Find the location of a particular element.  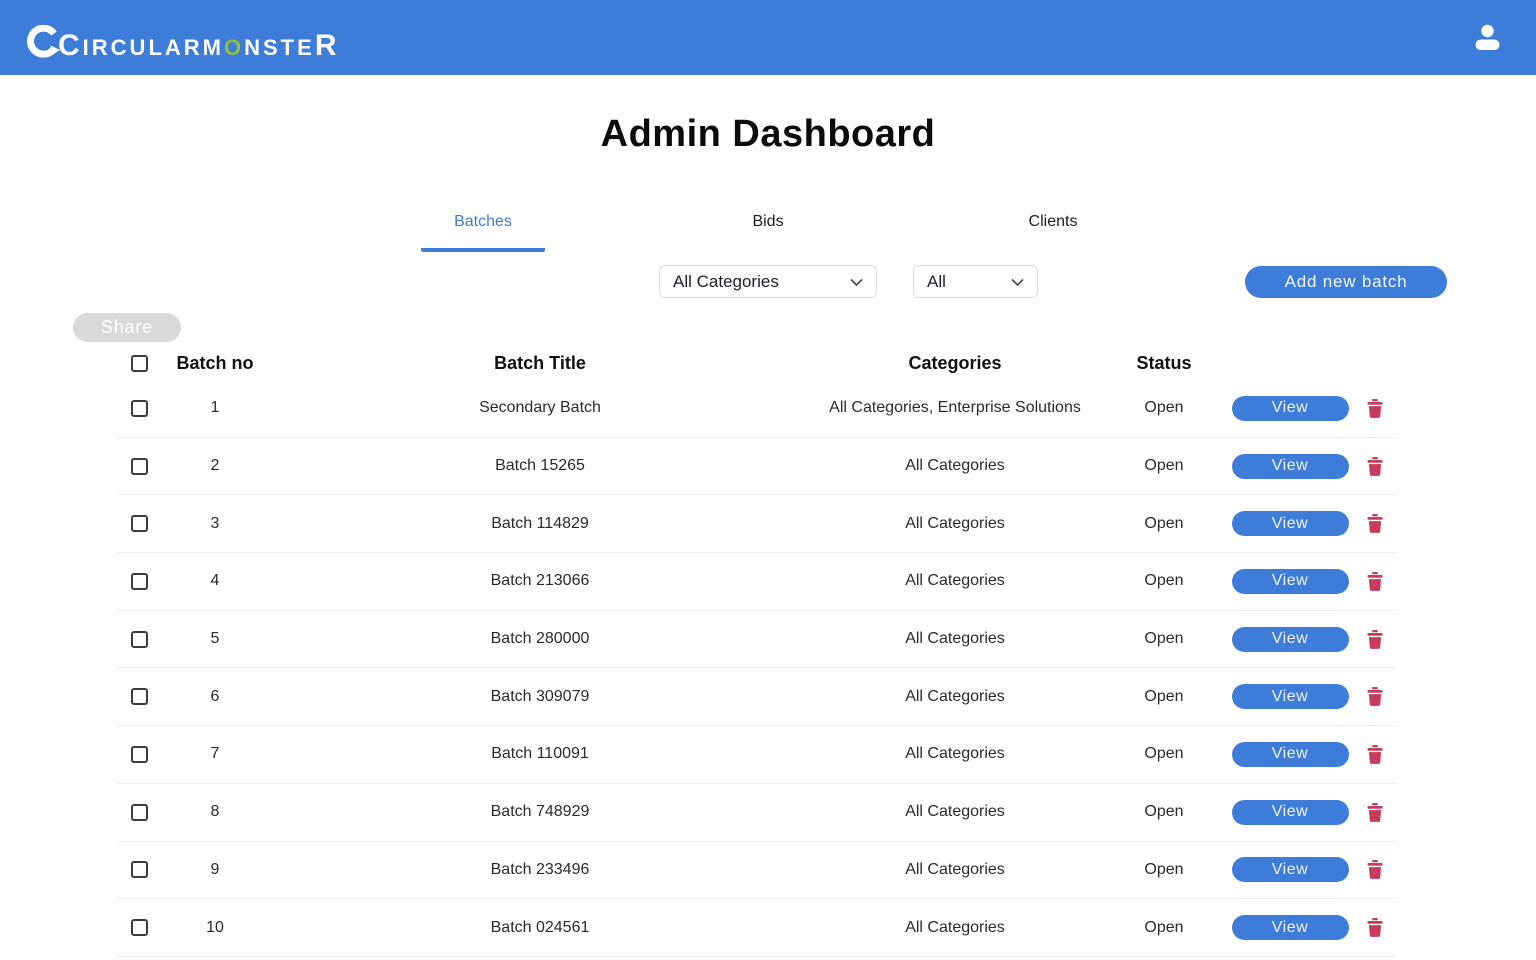

share-button: Share is located at coordinates (127, 327).